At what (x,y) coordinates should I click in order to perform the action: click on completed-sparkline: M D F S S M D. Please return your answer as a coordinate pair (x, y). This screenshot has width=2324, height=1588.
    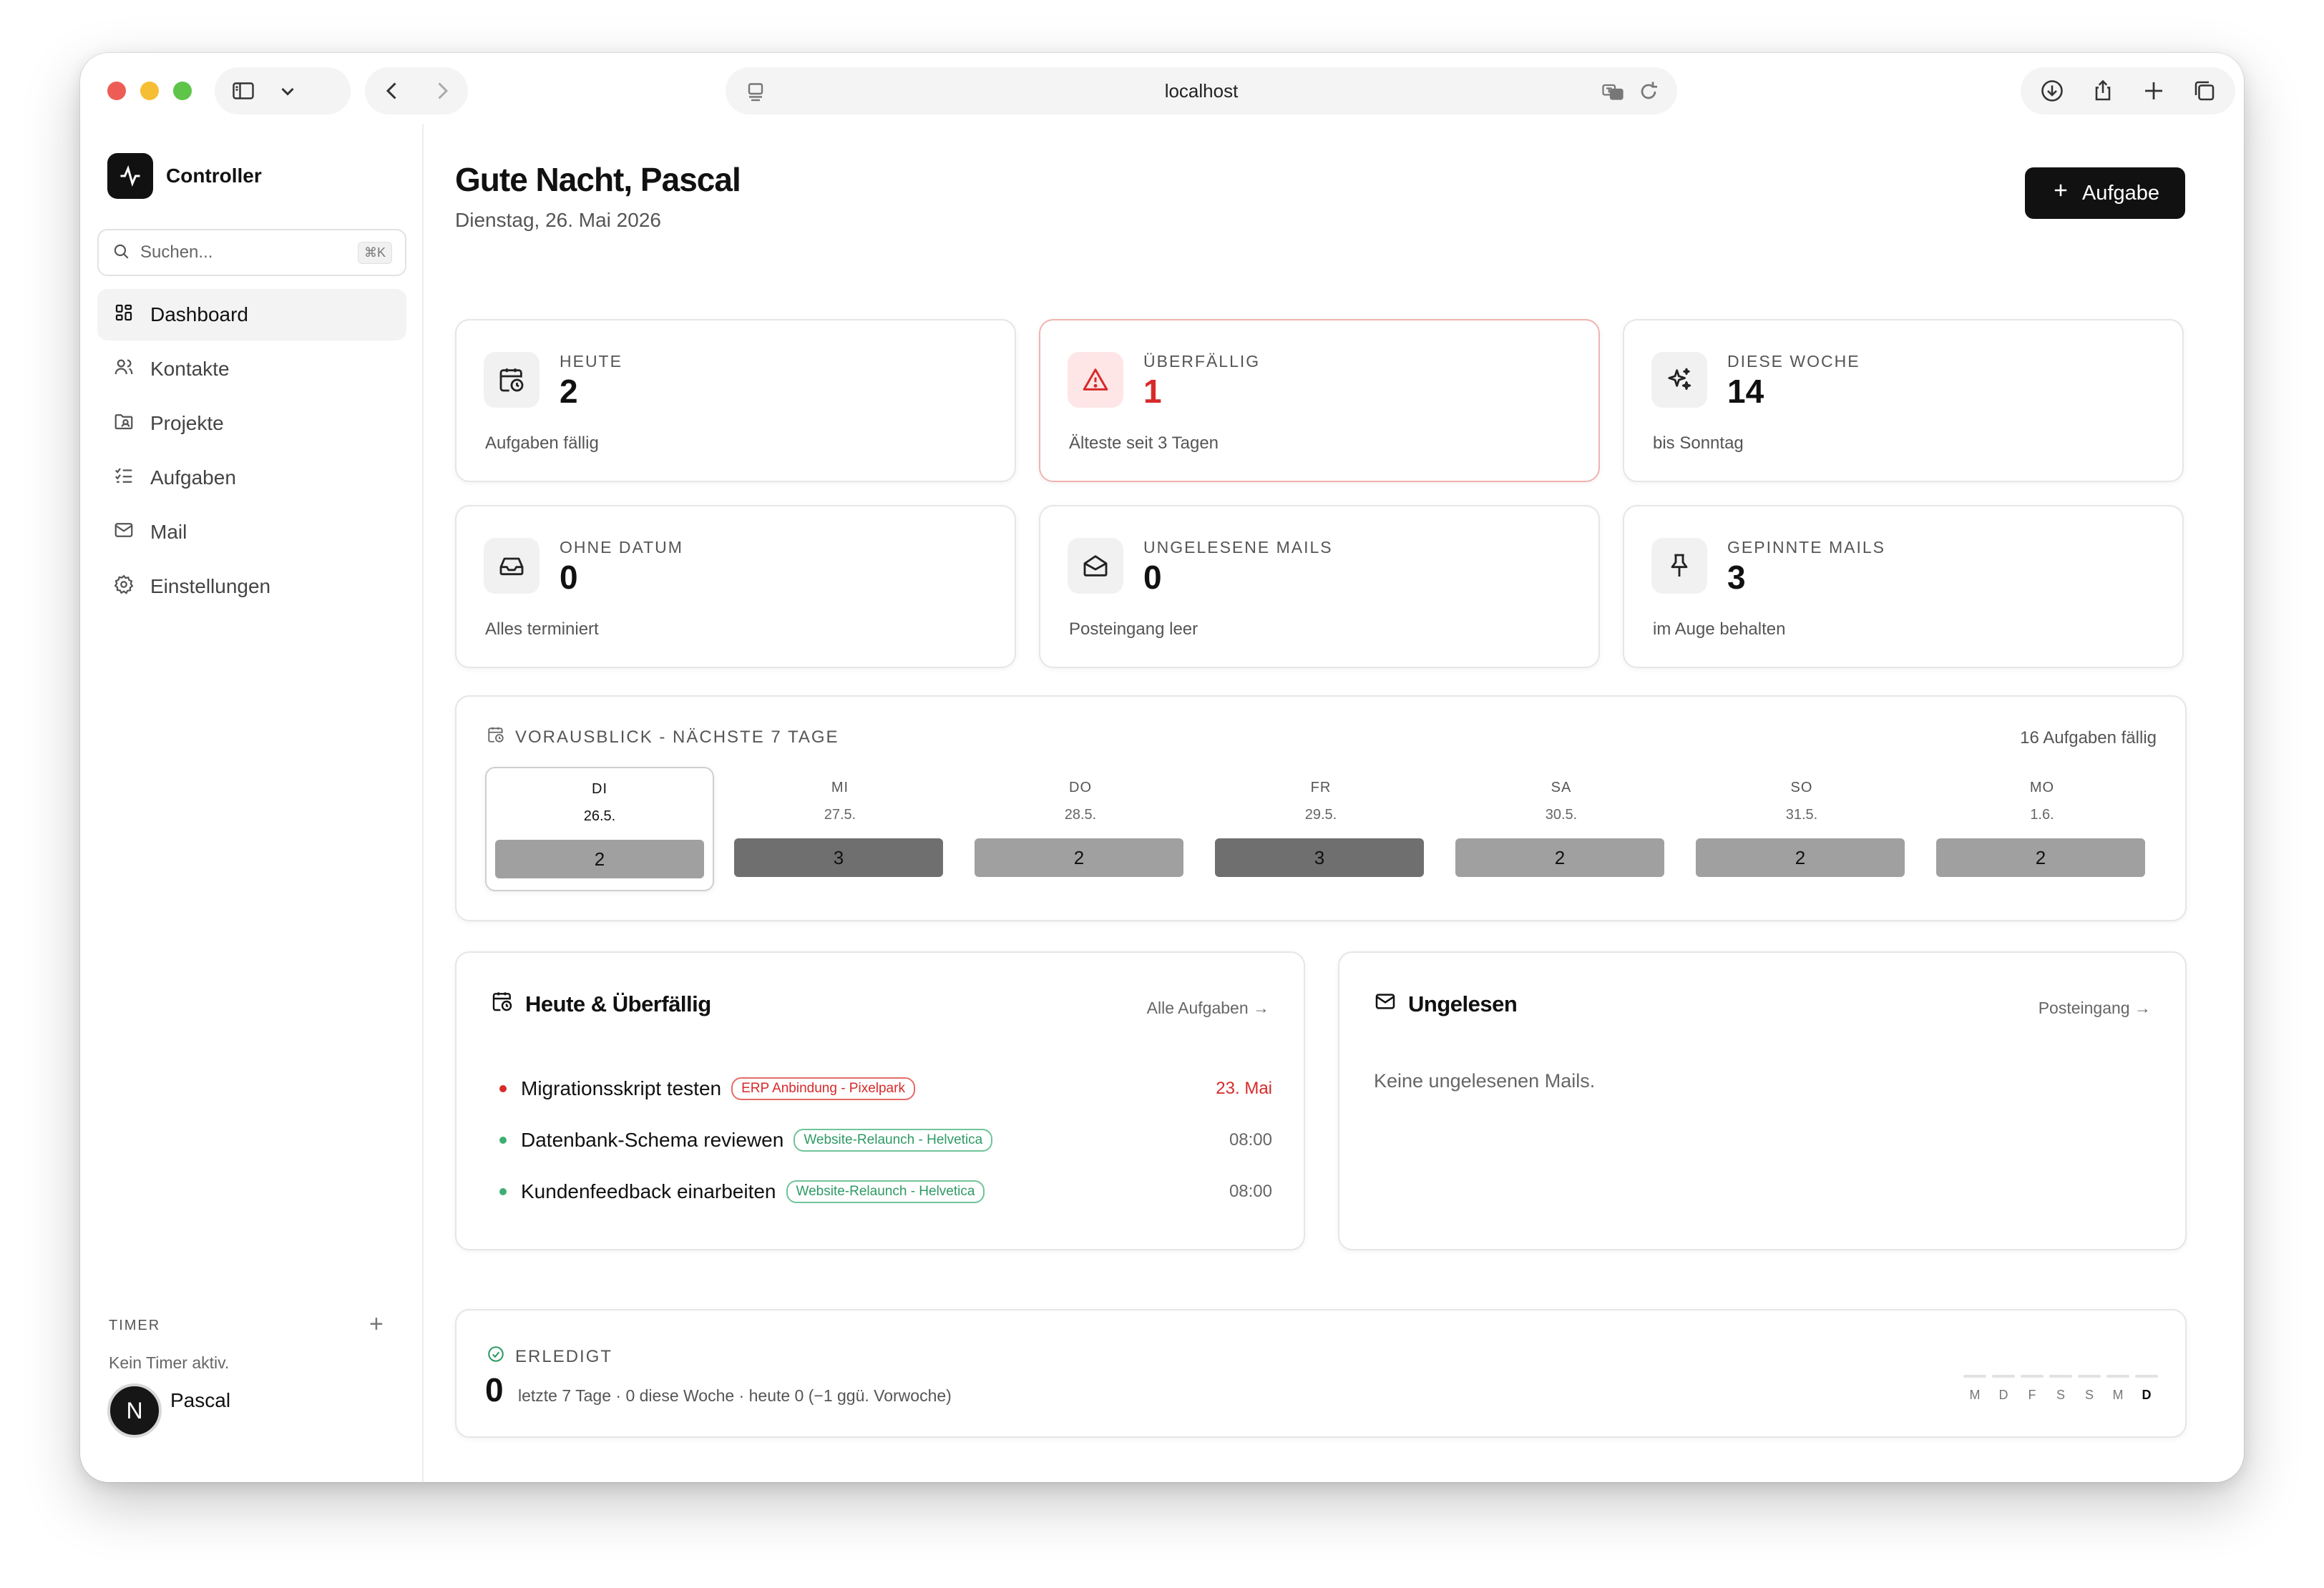
    Looking at the image, I should click on (2061, 1389).